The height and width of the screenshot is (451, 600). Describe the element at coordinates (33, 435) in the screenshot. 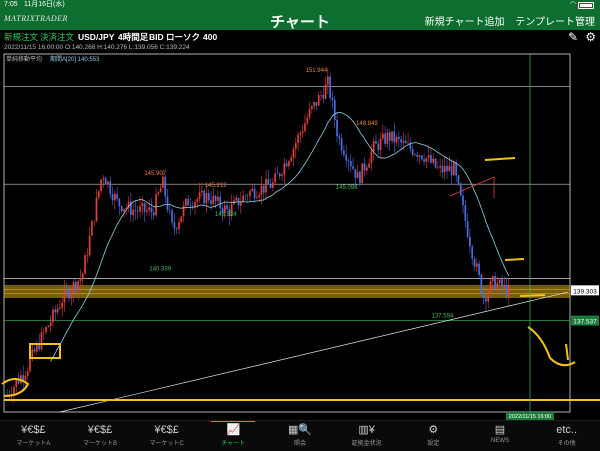

I see `tab-currency-0: ¥€$£ マーケットA` at that location.